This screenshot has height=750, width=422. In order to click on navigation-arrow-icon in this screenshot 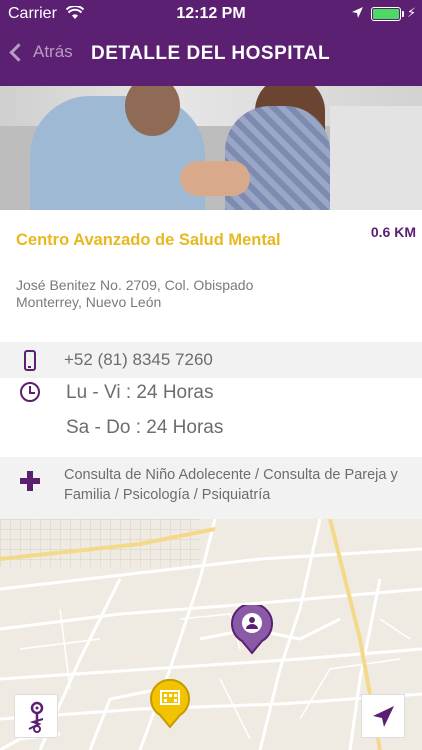, I will do `click(383, 716)`.